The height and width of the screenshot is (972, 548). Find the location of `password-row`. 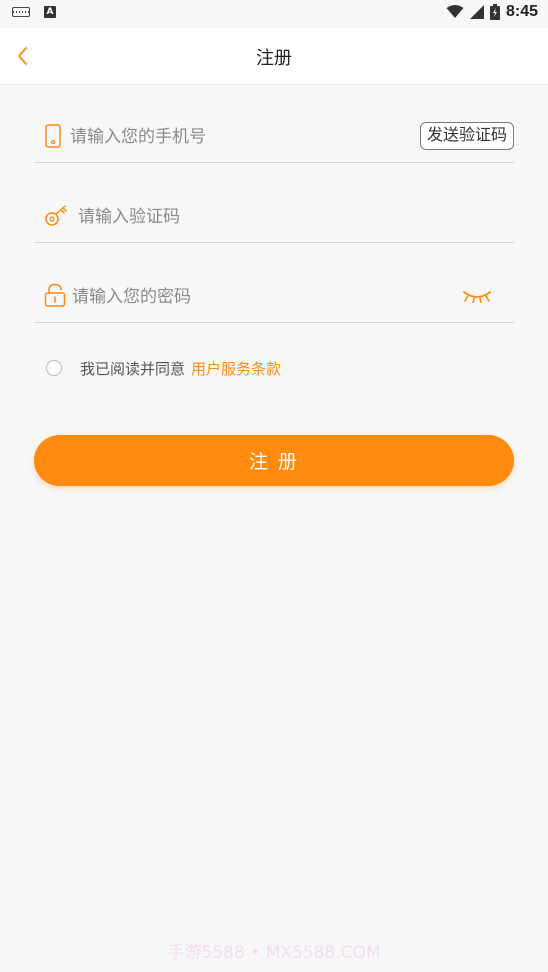

password-row is located at coordinates (274, 297).